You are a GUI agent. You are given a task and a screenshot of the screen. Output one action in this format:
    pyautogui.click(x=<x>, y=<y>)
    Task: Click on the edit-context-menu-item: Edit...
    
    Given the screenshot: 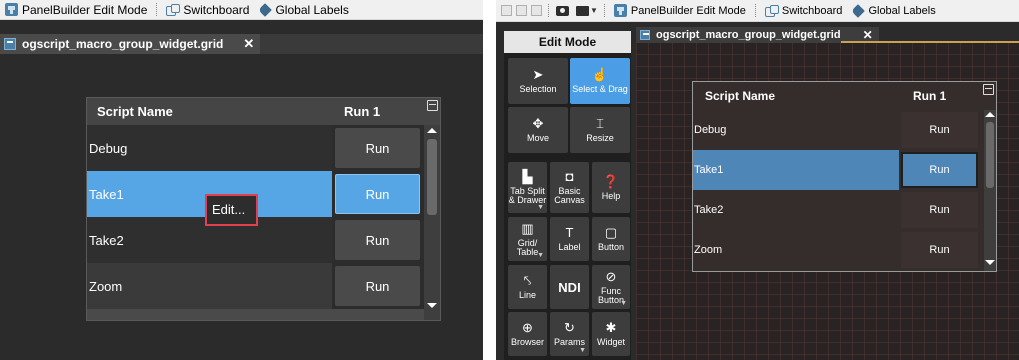 What is the action you would take?
    pyautogui.click(x=231, y=210)
    